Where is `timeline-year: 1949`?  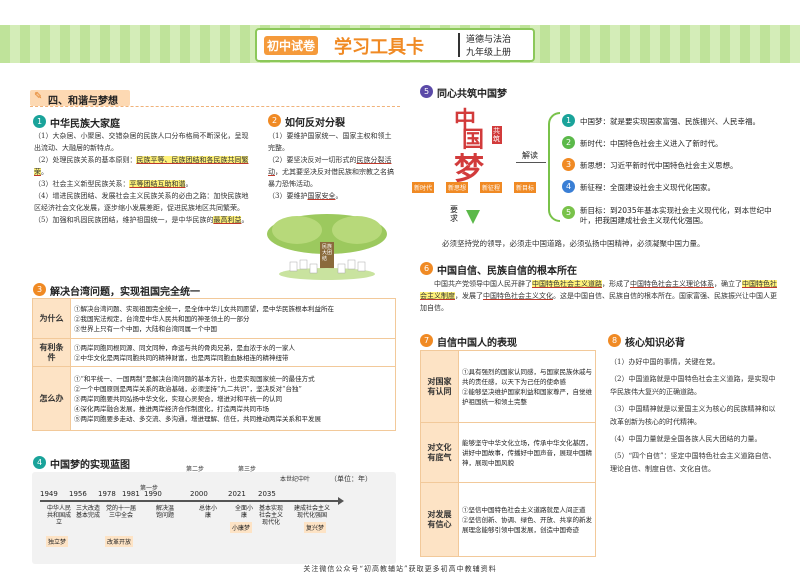 timeline-year: 1949 is located at coordinates (49, 494).